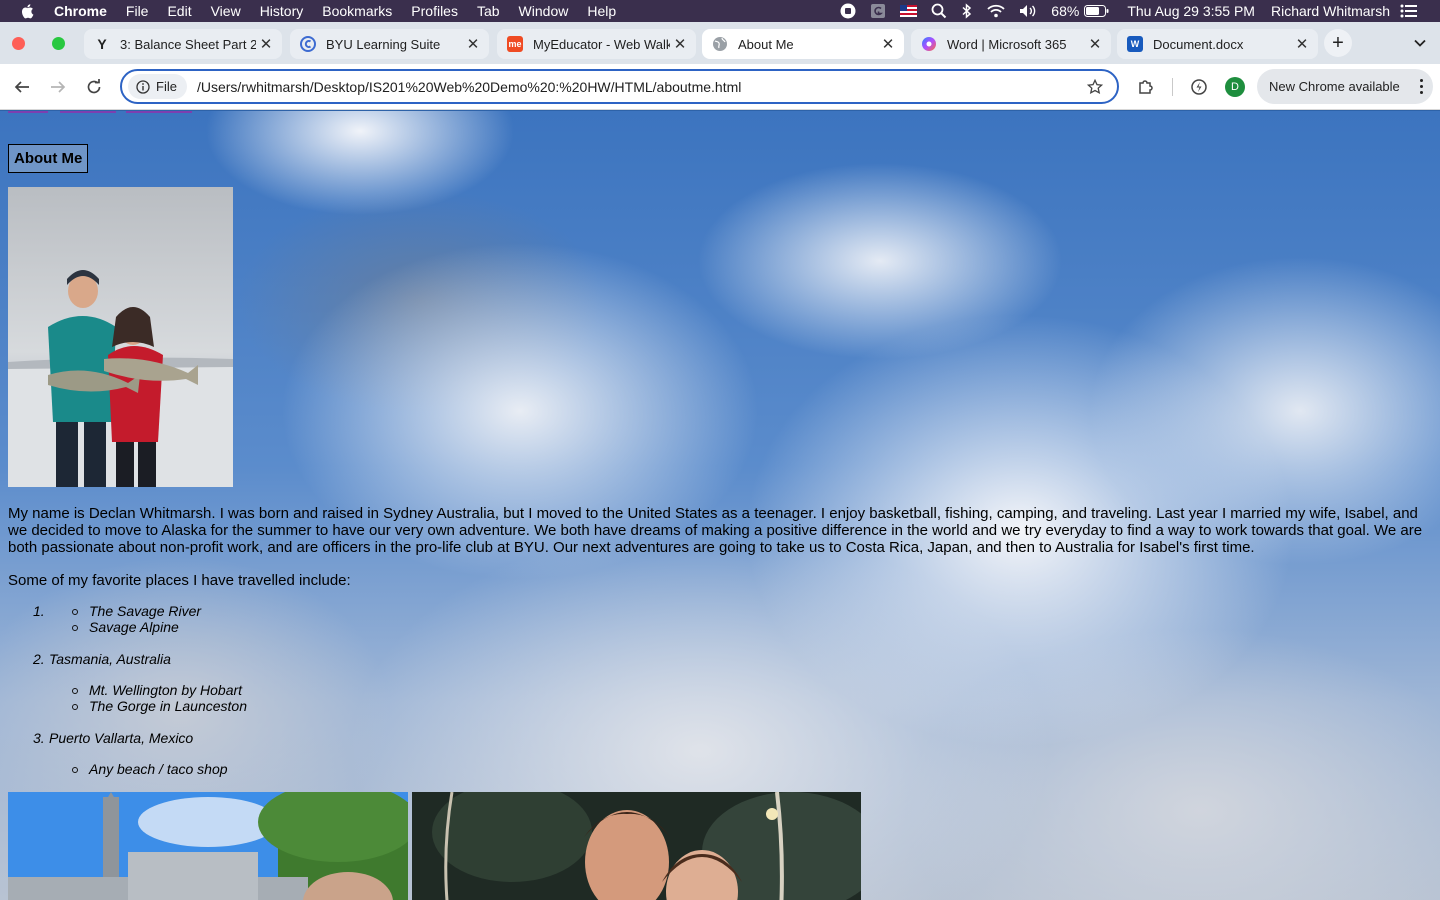 The image size is (1440, 900). Describe the element at coordinates (357, 11) in the screenshot. I see `menu-bookmarks: Bookmarks` at that location.